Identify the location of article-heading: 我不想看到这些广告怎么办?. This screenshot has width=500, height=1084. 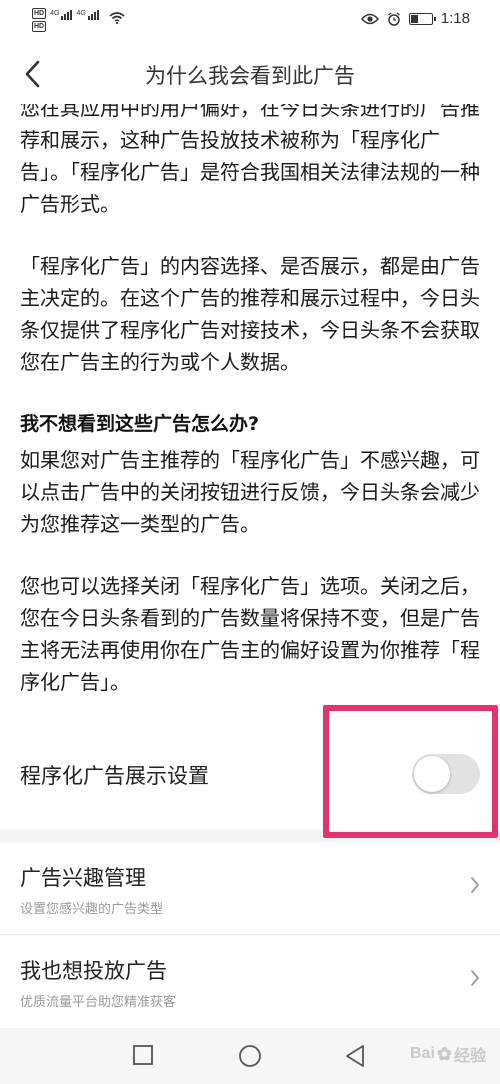
(140, 424).